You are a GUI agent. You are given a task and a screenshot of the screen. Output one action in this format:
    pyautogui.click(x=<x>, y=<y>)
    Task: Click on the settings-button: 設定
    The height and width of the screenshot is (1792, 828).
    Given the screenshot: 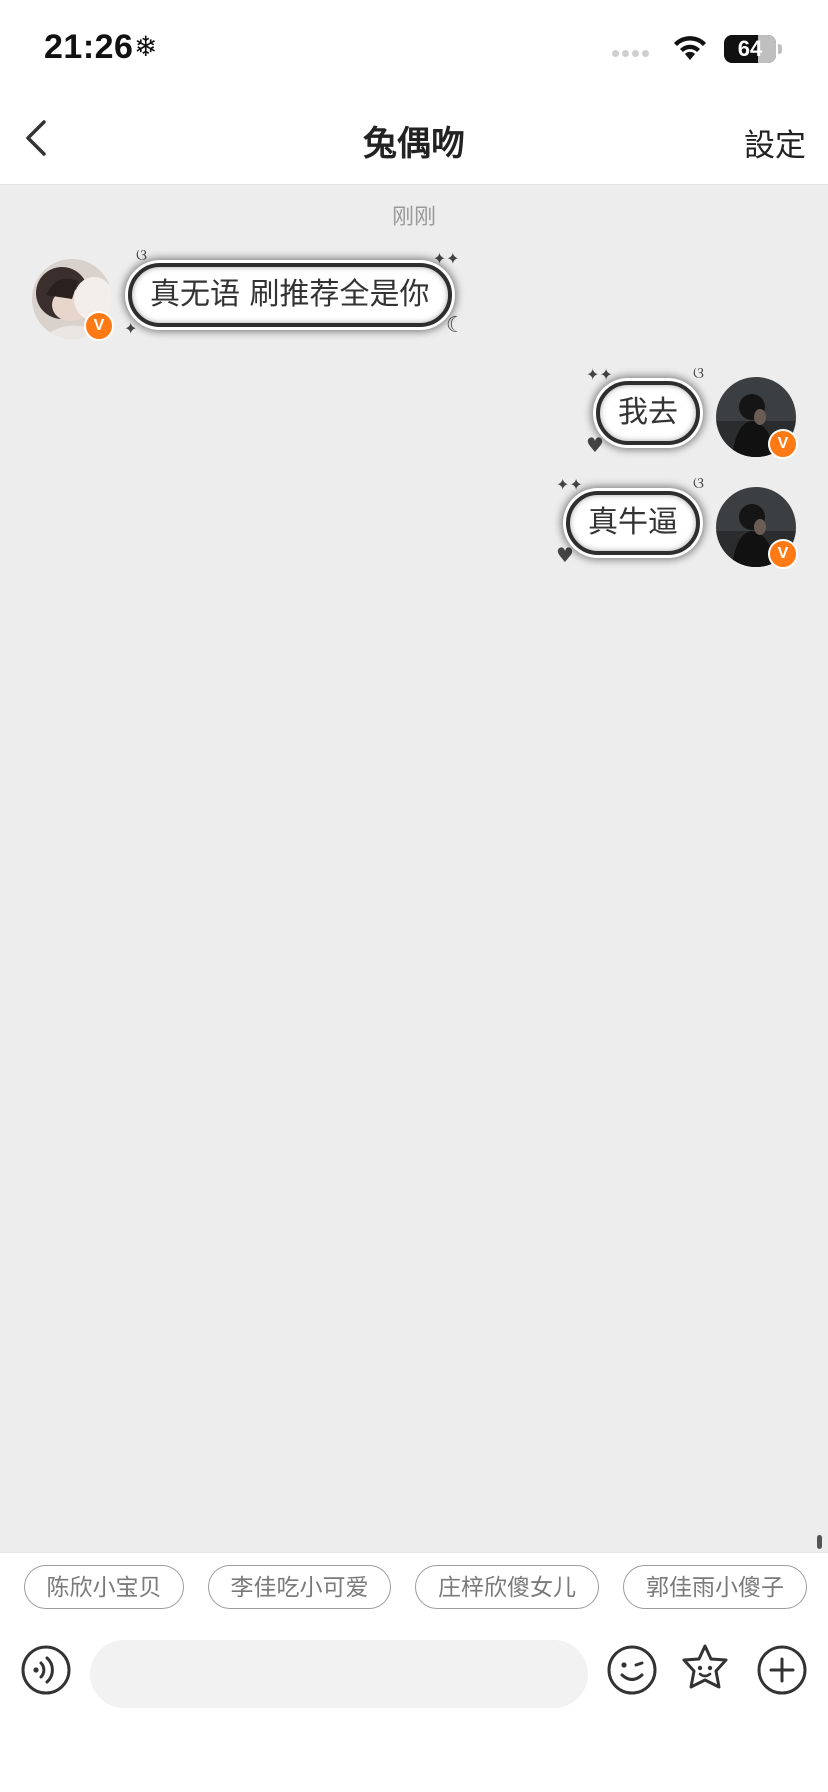 What is the action you would take?
    pyautogui.click(x=775, y=142)
    